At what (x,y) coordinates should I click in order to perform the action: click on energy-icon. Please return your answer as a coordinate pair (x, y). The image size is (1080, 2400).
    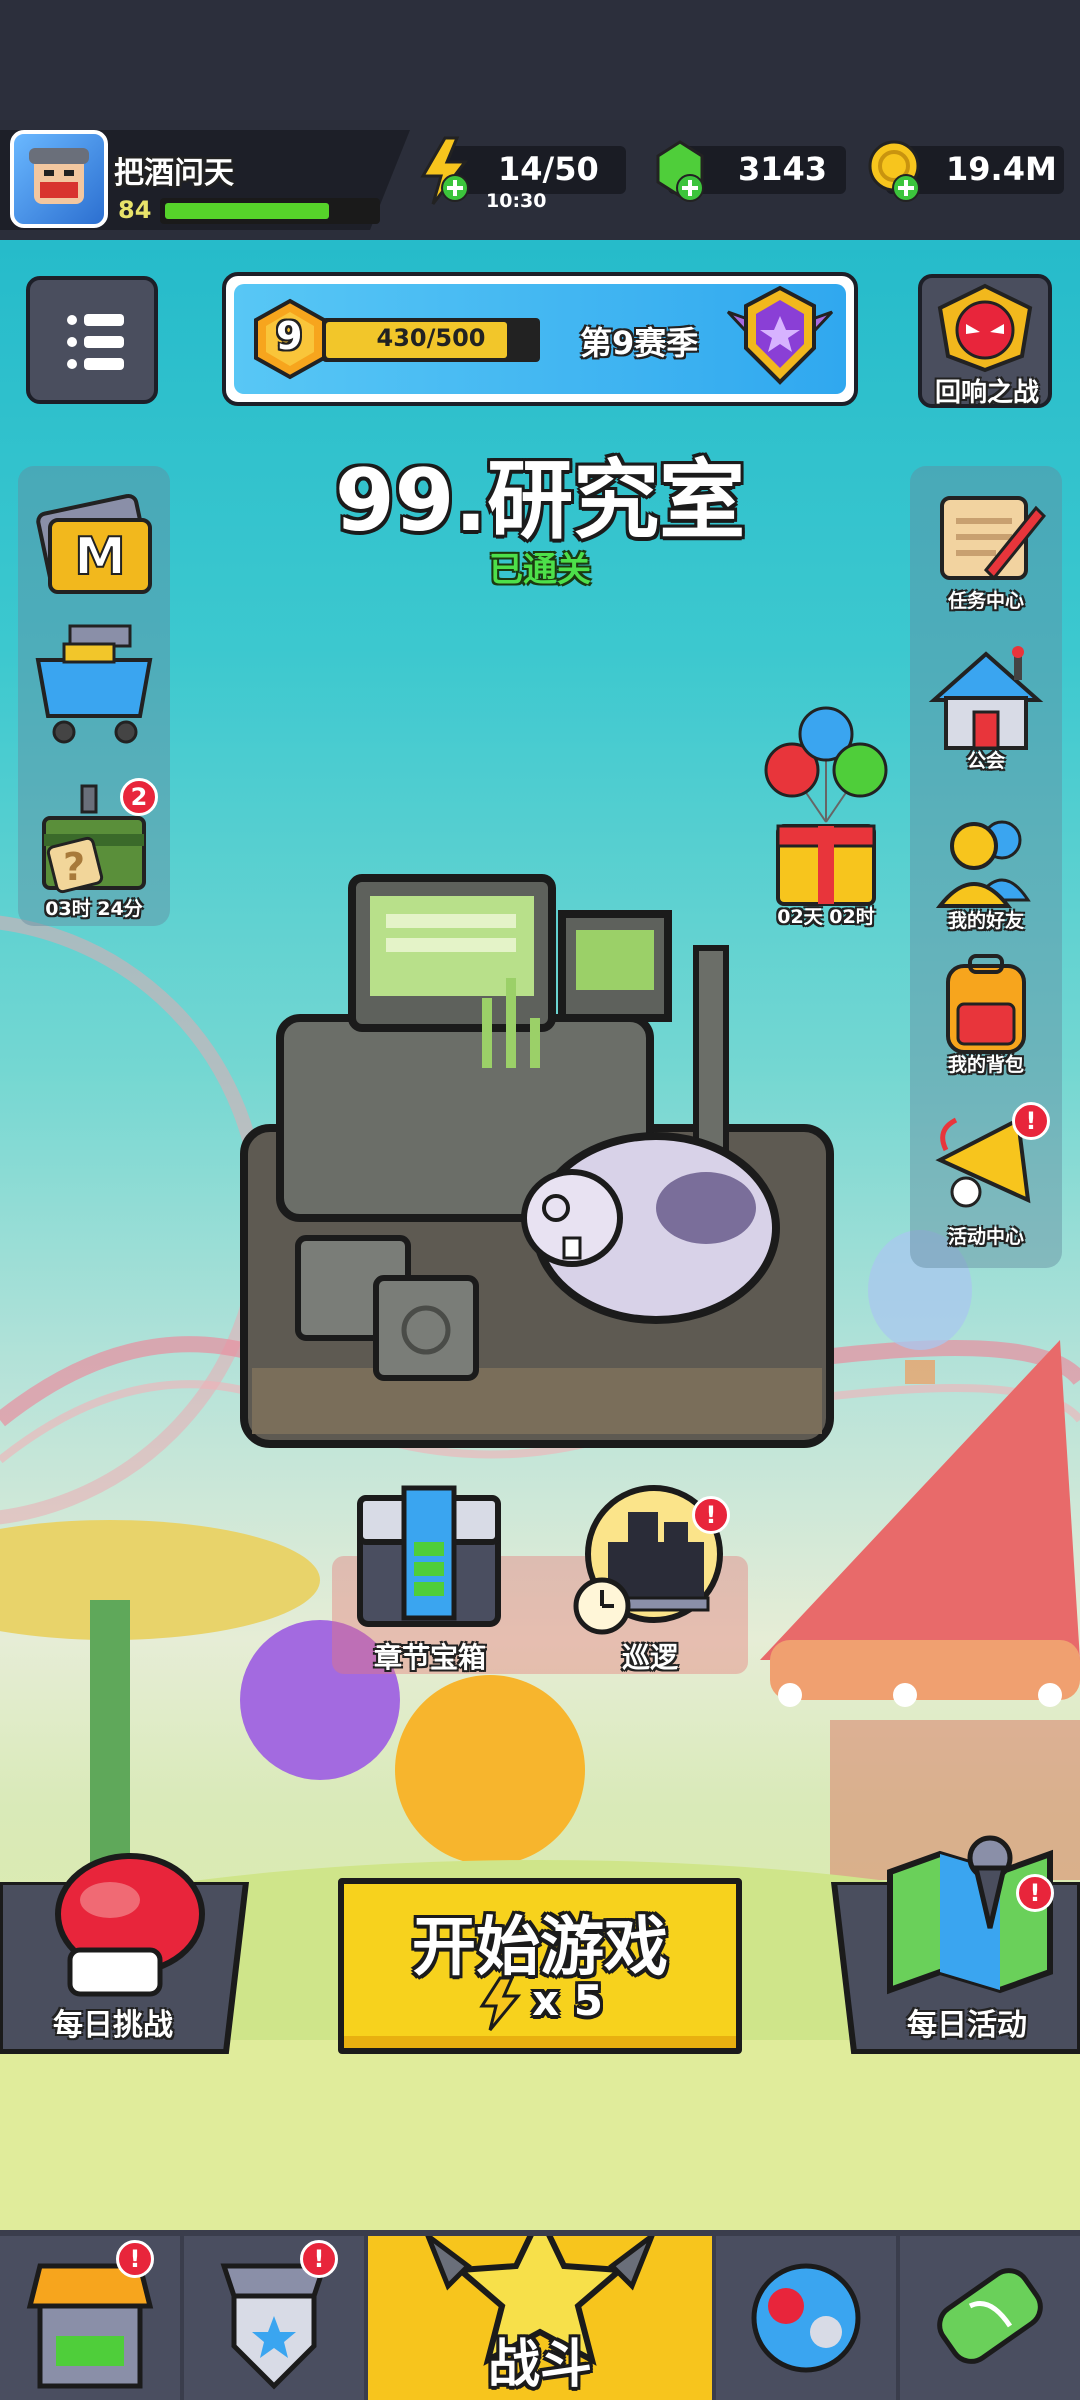
    Looking at the image, I should click on (444, 170).